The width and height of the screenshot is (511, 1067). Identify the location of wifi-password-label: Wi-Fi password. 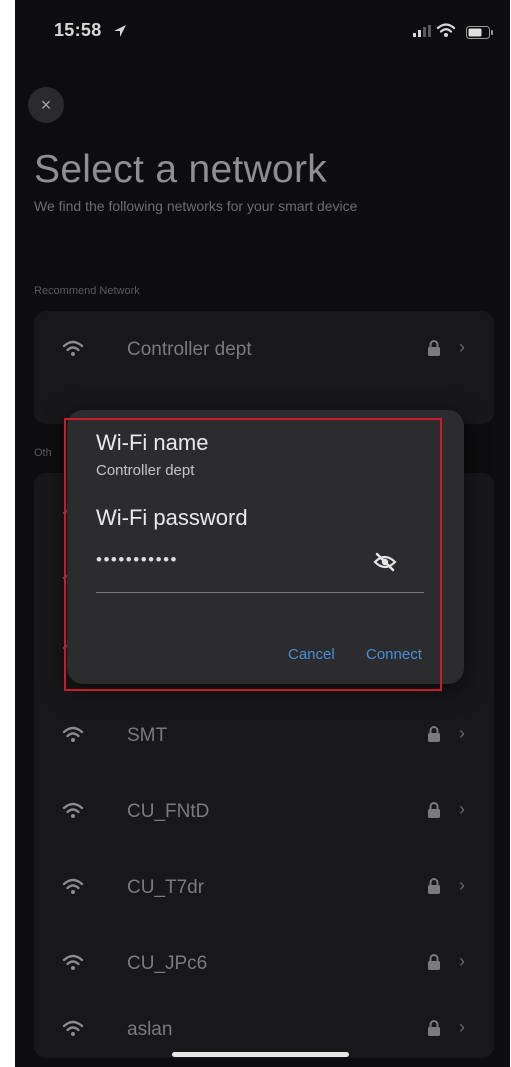
(172, 517).